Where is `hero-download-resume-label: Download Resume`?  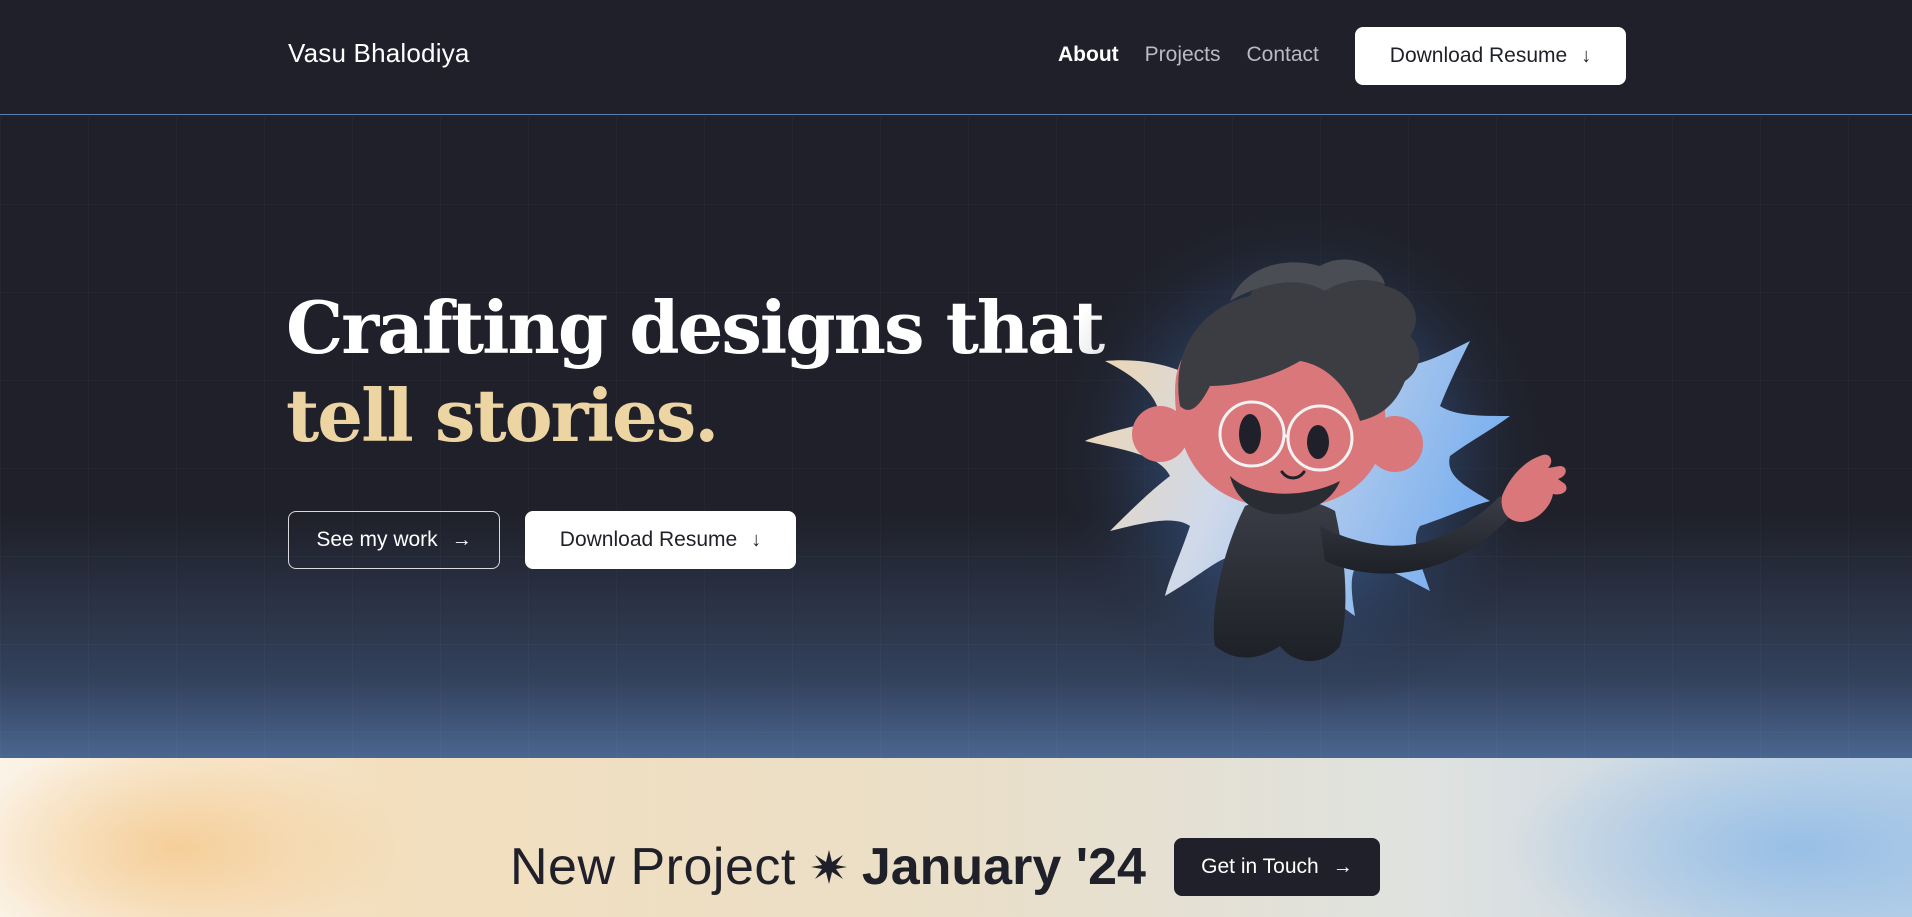 hero-download-resume-label: Download Resume is located at coordinates (648, 539).